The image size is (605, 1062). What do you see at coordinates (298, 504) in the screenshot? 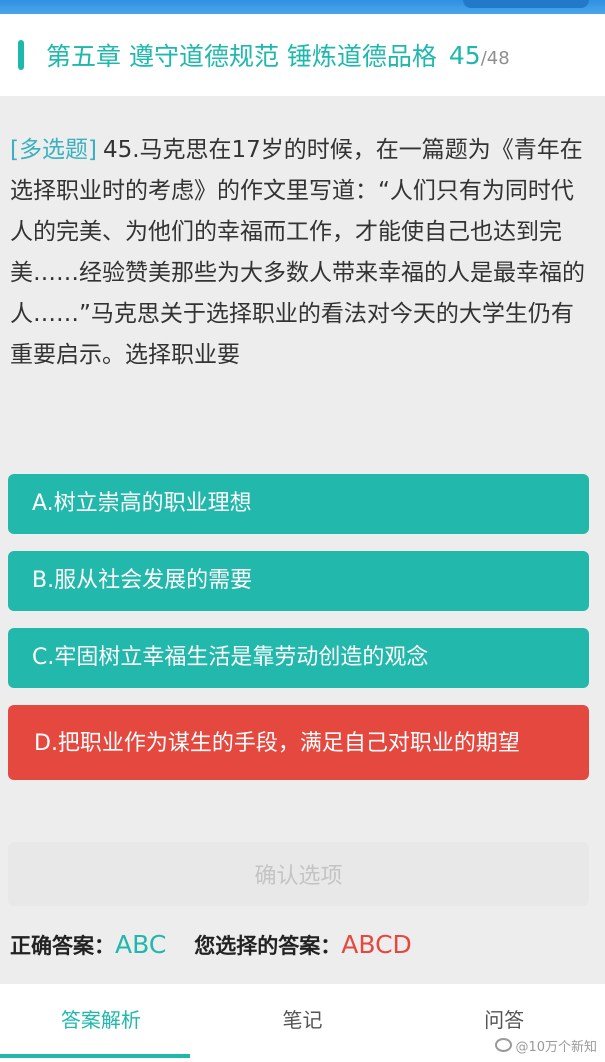
I see `option-a: A.树立崇高的职业理想` at bounding box center [298, 504].